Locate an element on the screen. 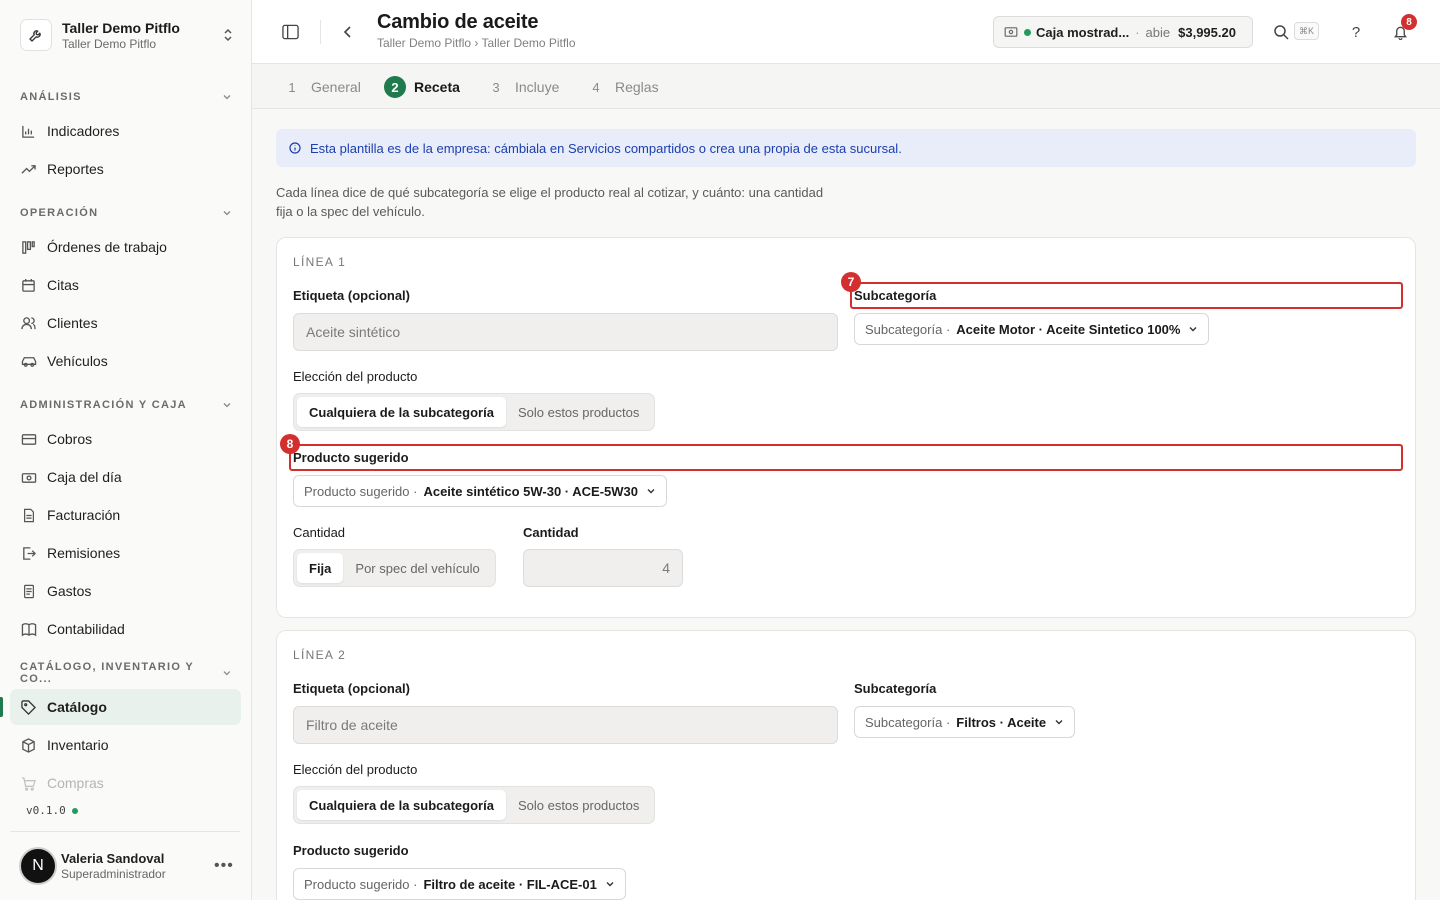  quantity-mode-toggle: Fija Por spec del vehículo is located at coordinates (394, 568).